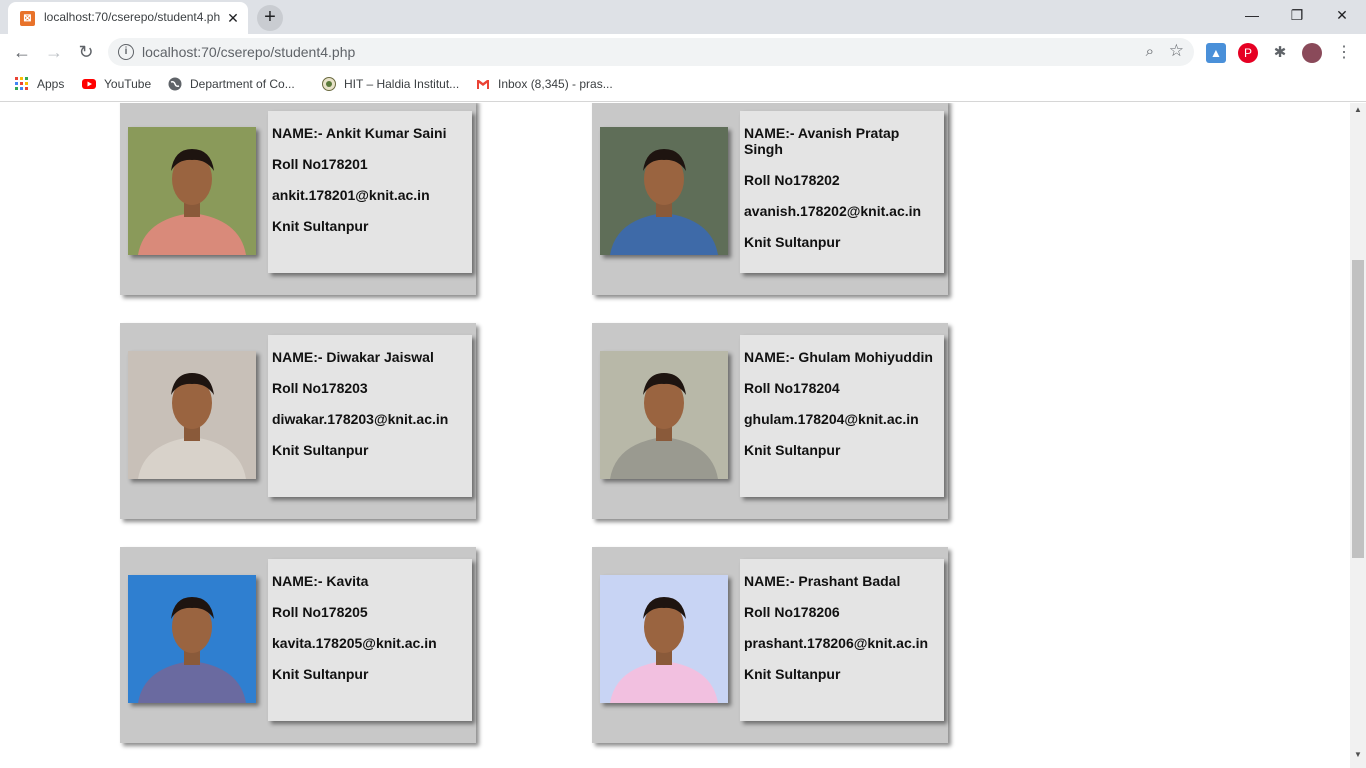 The height and width of the screenshot is (768, 1366). What do you see at coordinates (1297, 15) in the screenshot?
I see `restore-button: ❐` at bounding box center [1297, 15].